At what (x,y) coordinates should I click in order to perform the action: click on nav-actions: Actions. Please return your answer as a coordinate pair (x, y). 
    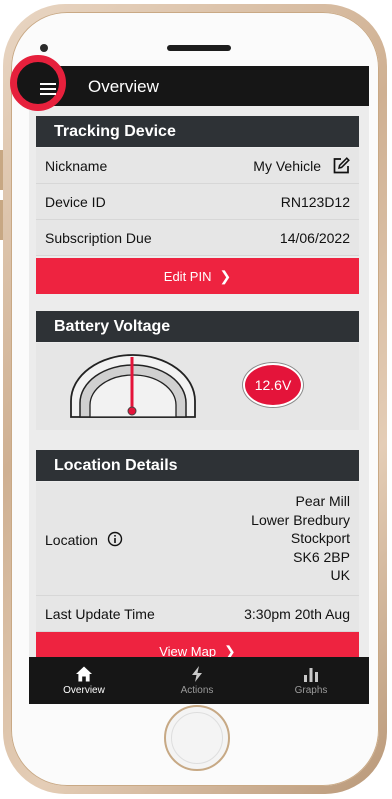
    Looking at the image, I should click on (197, 680).